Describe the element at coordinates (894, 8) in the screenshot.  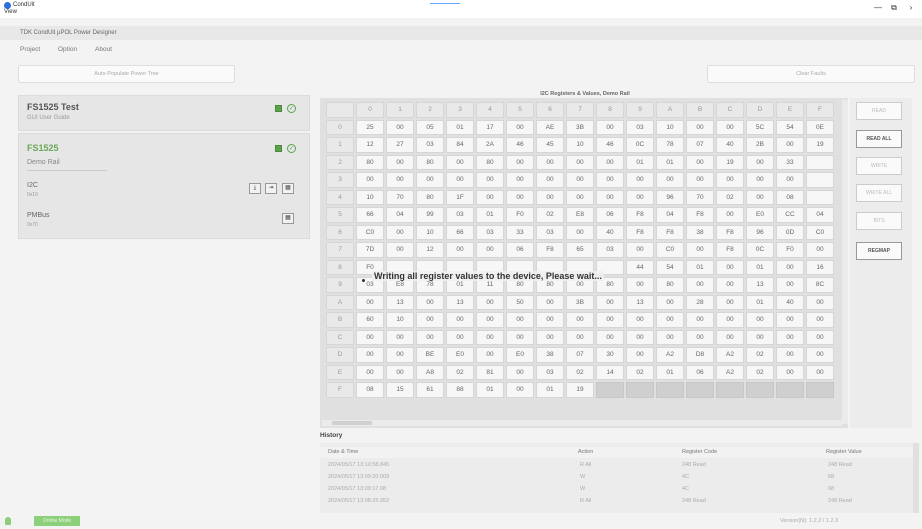
I see `restore-button: ⧉` at that location.